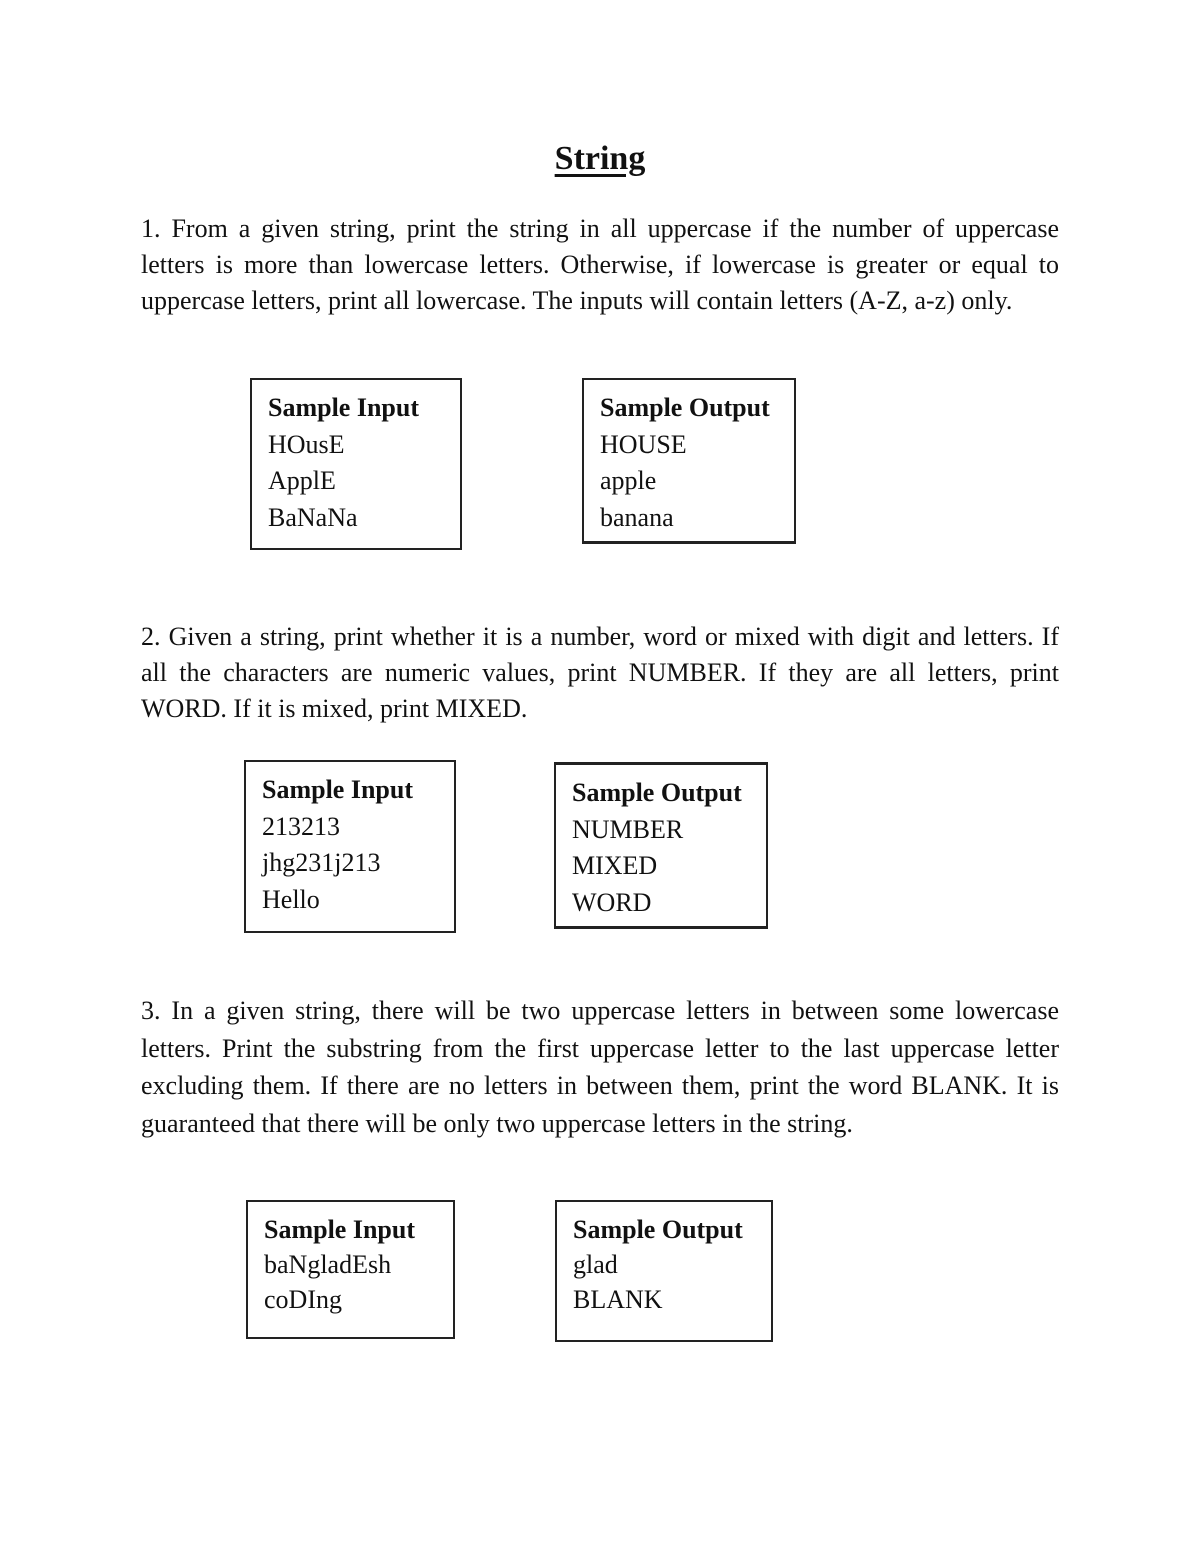 The width and height of the screenshot is (1200, 1553). What do you see at coordinates (628, 829) in the screenshot?
I see `sample-output-line: NUMBER` at bounding box center [628, 829].